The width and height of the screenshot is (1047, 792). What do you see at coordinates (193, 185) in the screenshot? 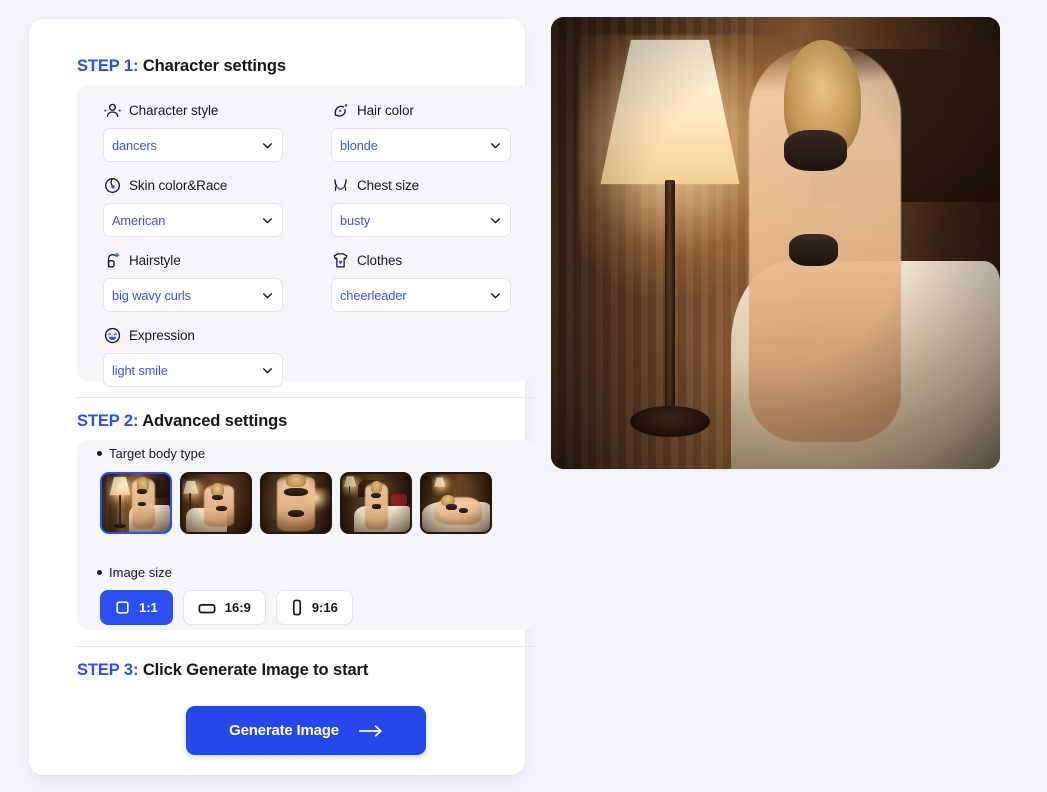
I see `skin-color-label-row: Skin color&Race` at bounding box center [193, 185].